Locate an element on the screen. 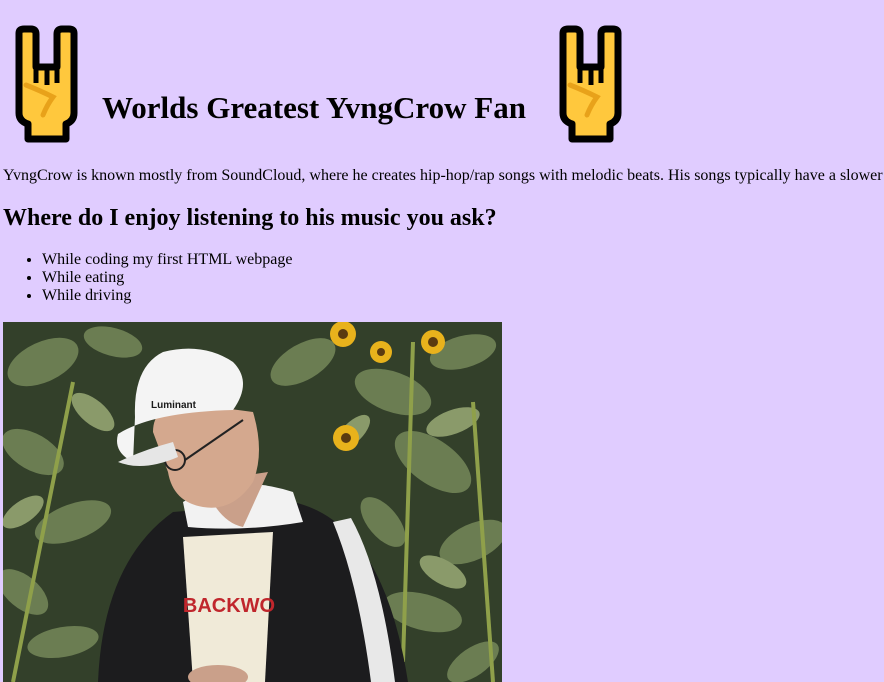 The width and height of the screenshot is (884, 682). list-item: While eating is located at coordinates (167, 278).